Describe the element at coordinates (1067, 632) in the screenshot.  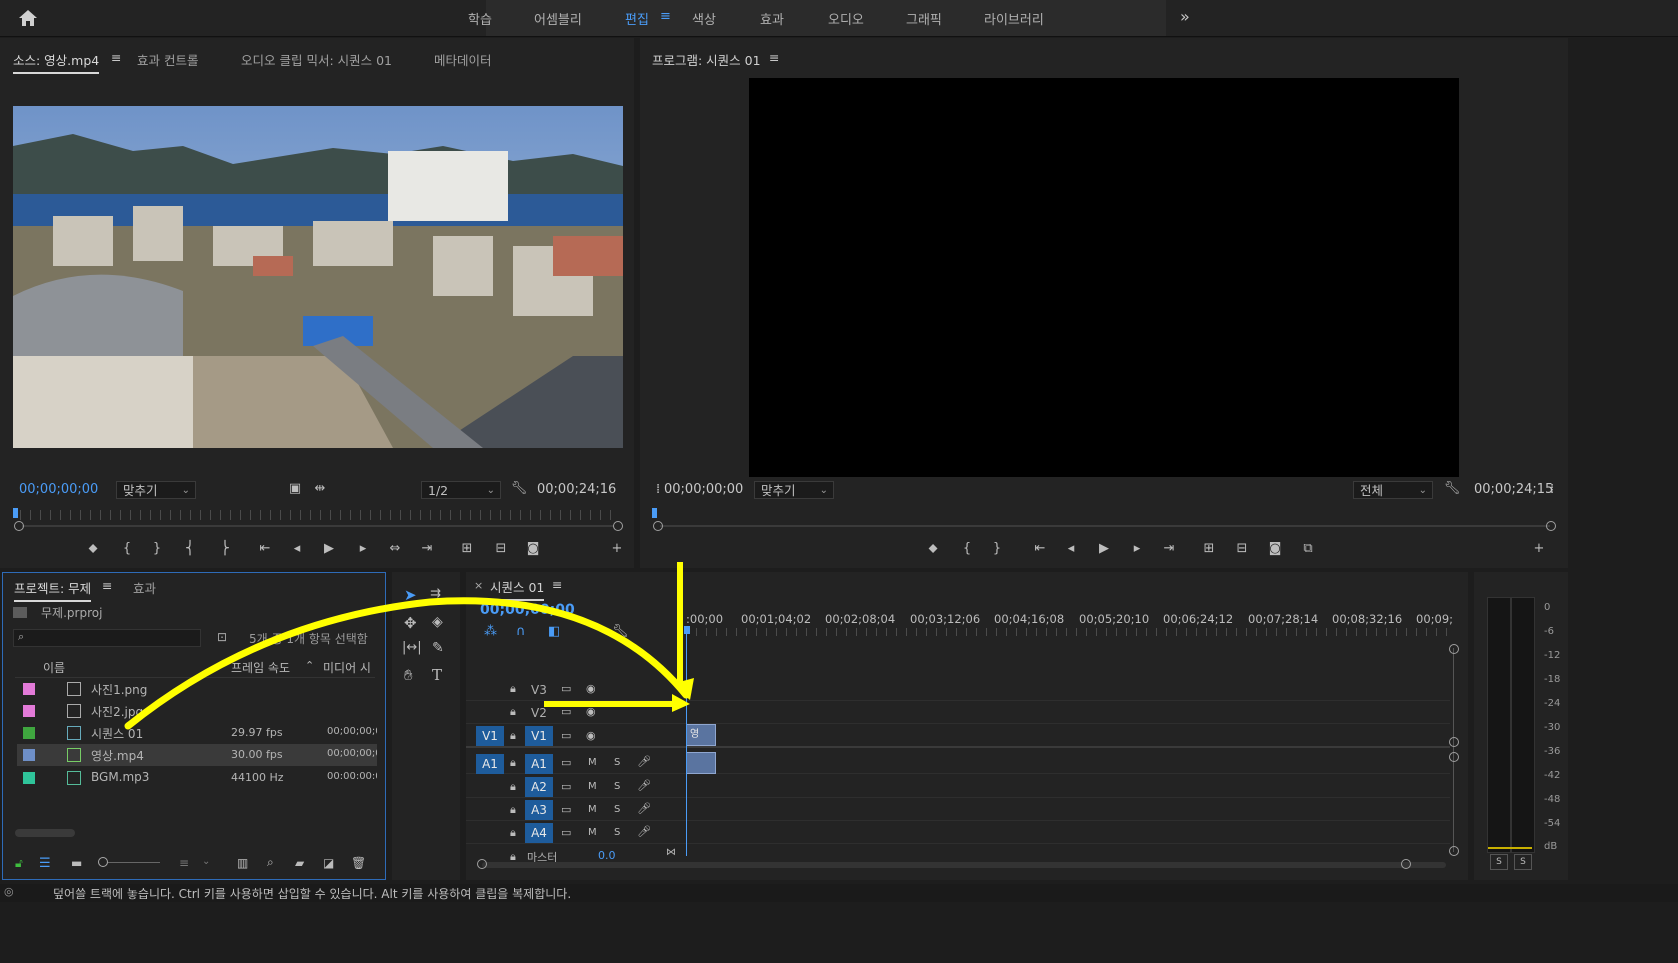
I see `timeline-time-ruler` at that location.